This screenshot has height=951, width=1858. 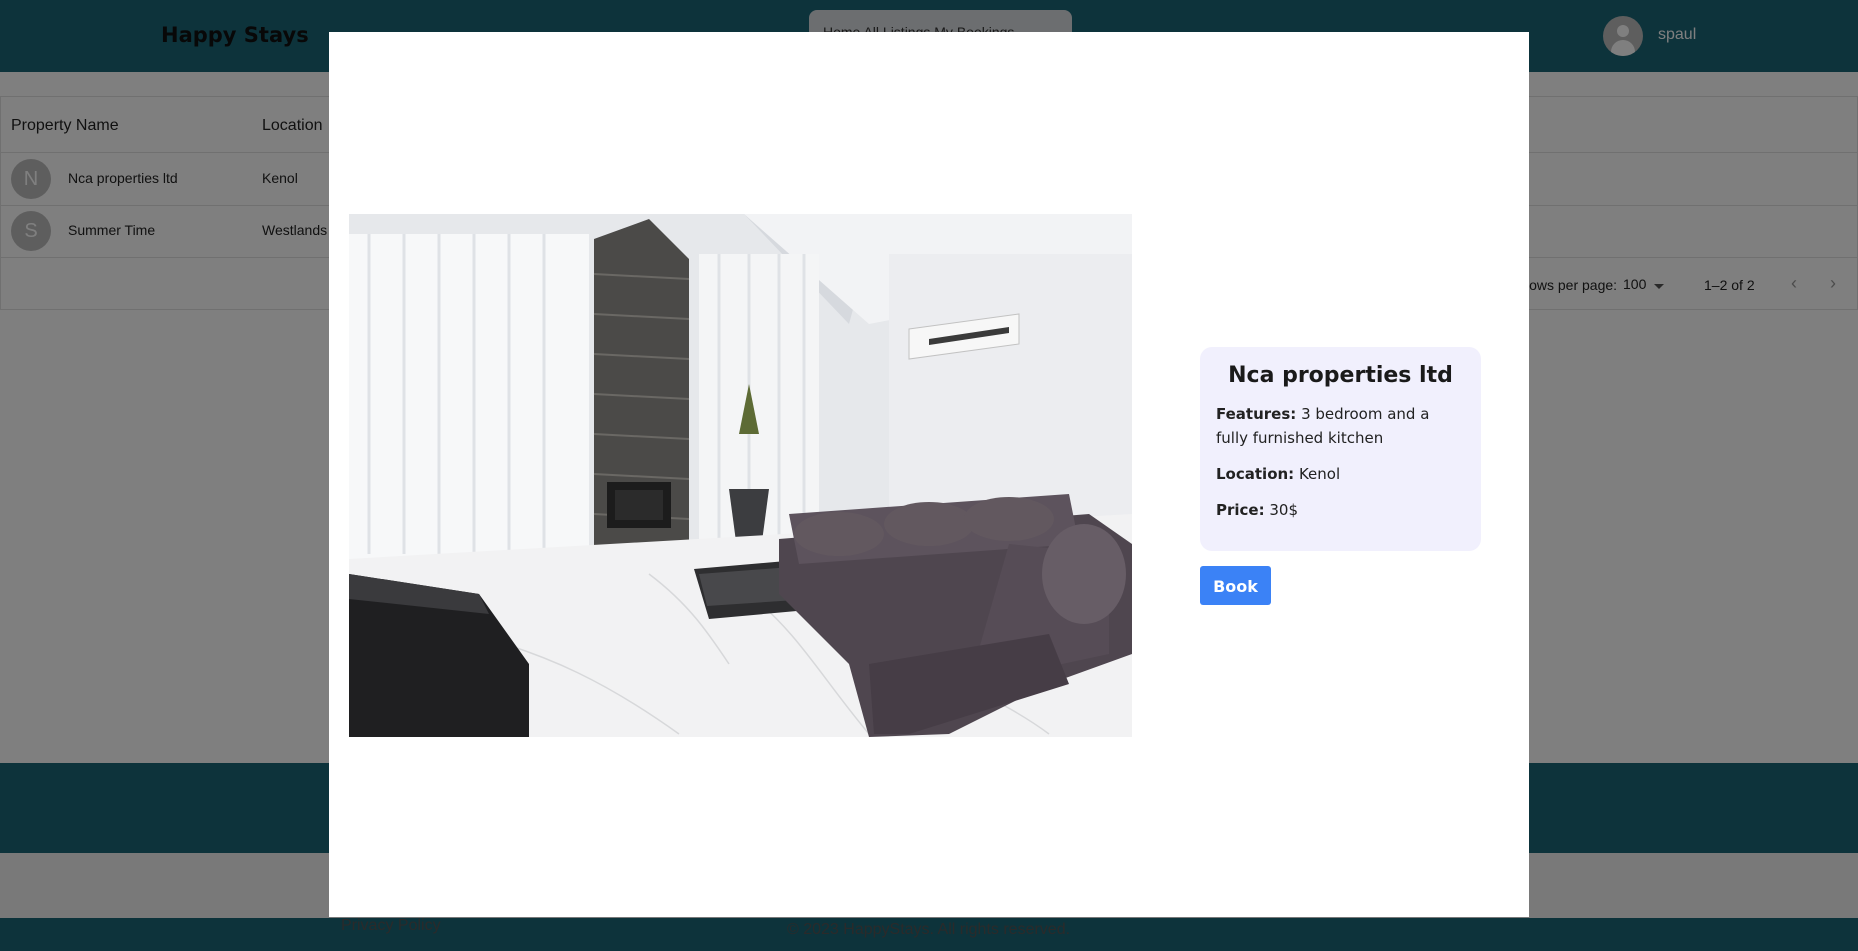 What do you see at coordinates (1256, 414) in the screenshot?
I see `features-label: Features:` at bounding box center [1256, 414].